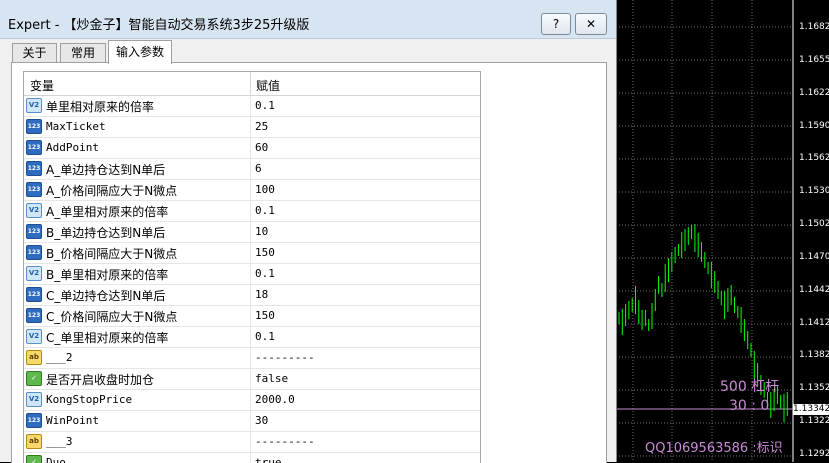 This screenshot has height=463, width=829. What do you see at coordinates (814, 323) in the screenshot?
I see `price-tick: 1.14125` at bounding box center [814, 323].